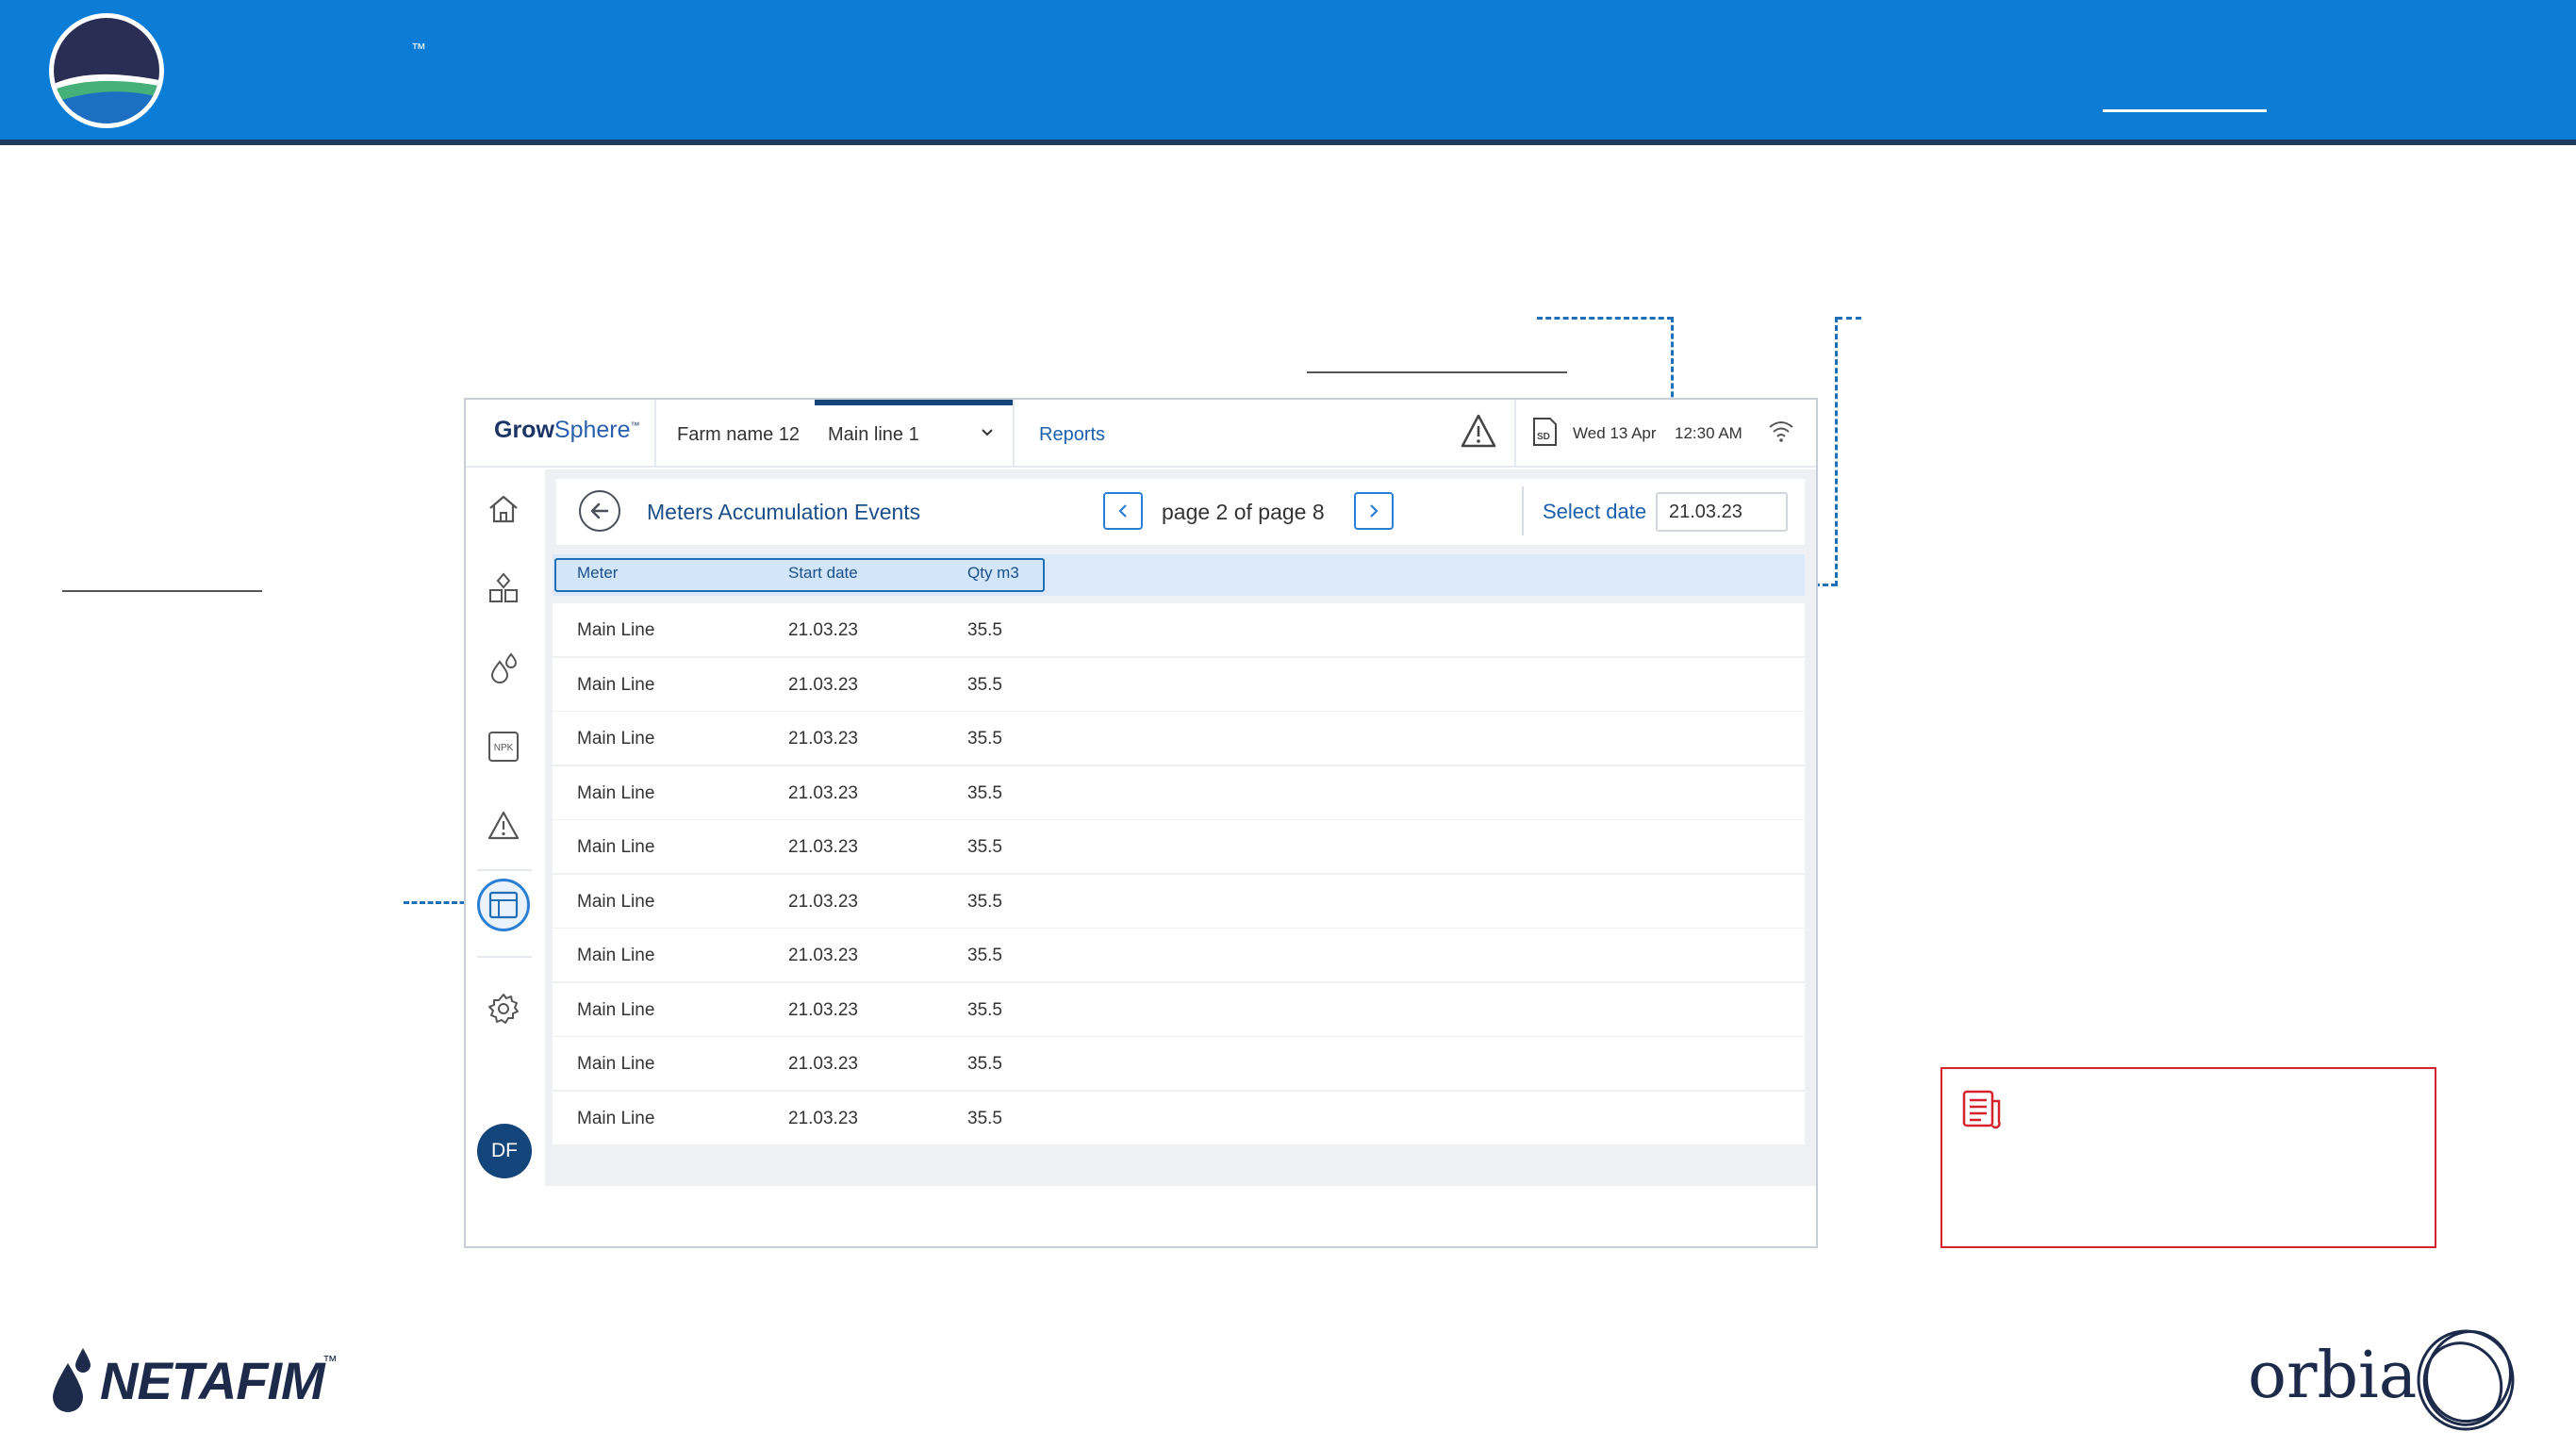  What do you see at coordinates (1478, 431) in the screenshot?
I see `alert-icon` at bounding box center [1478, 431].